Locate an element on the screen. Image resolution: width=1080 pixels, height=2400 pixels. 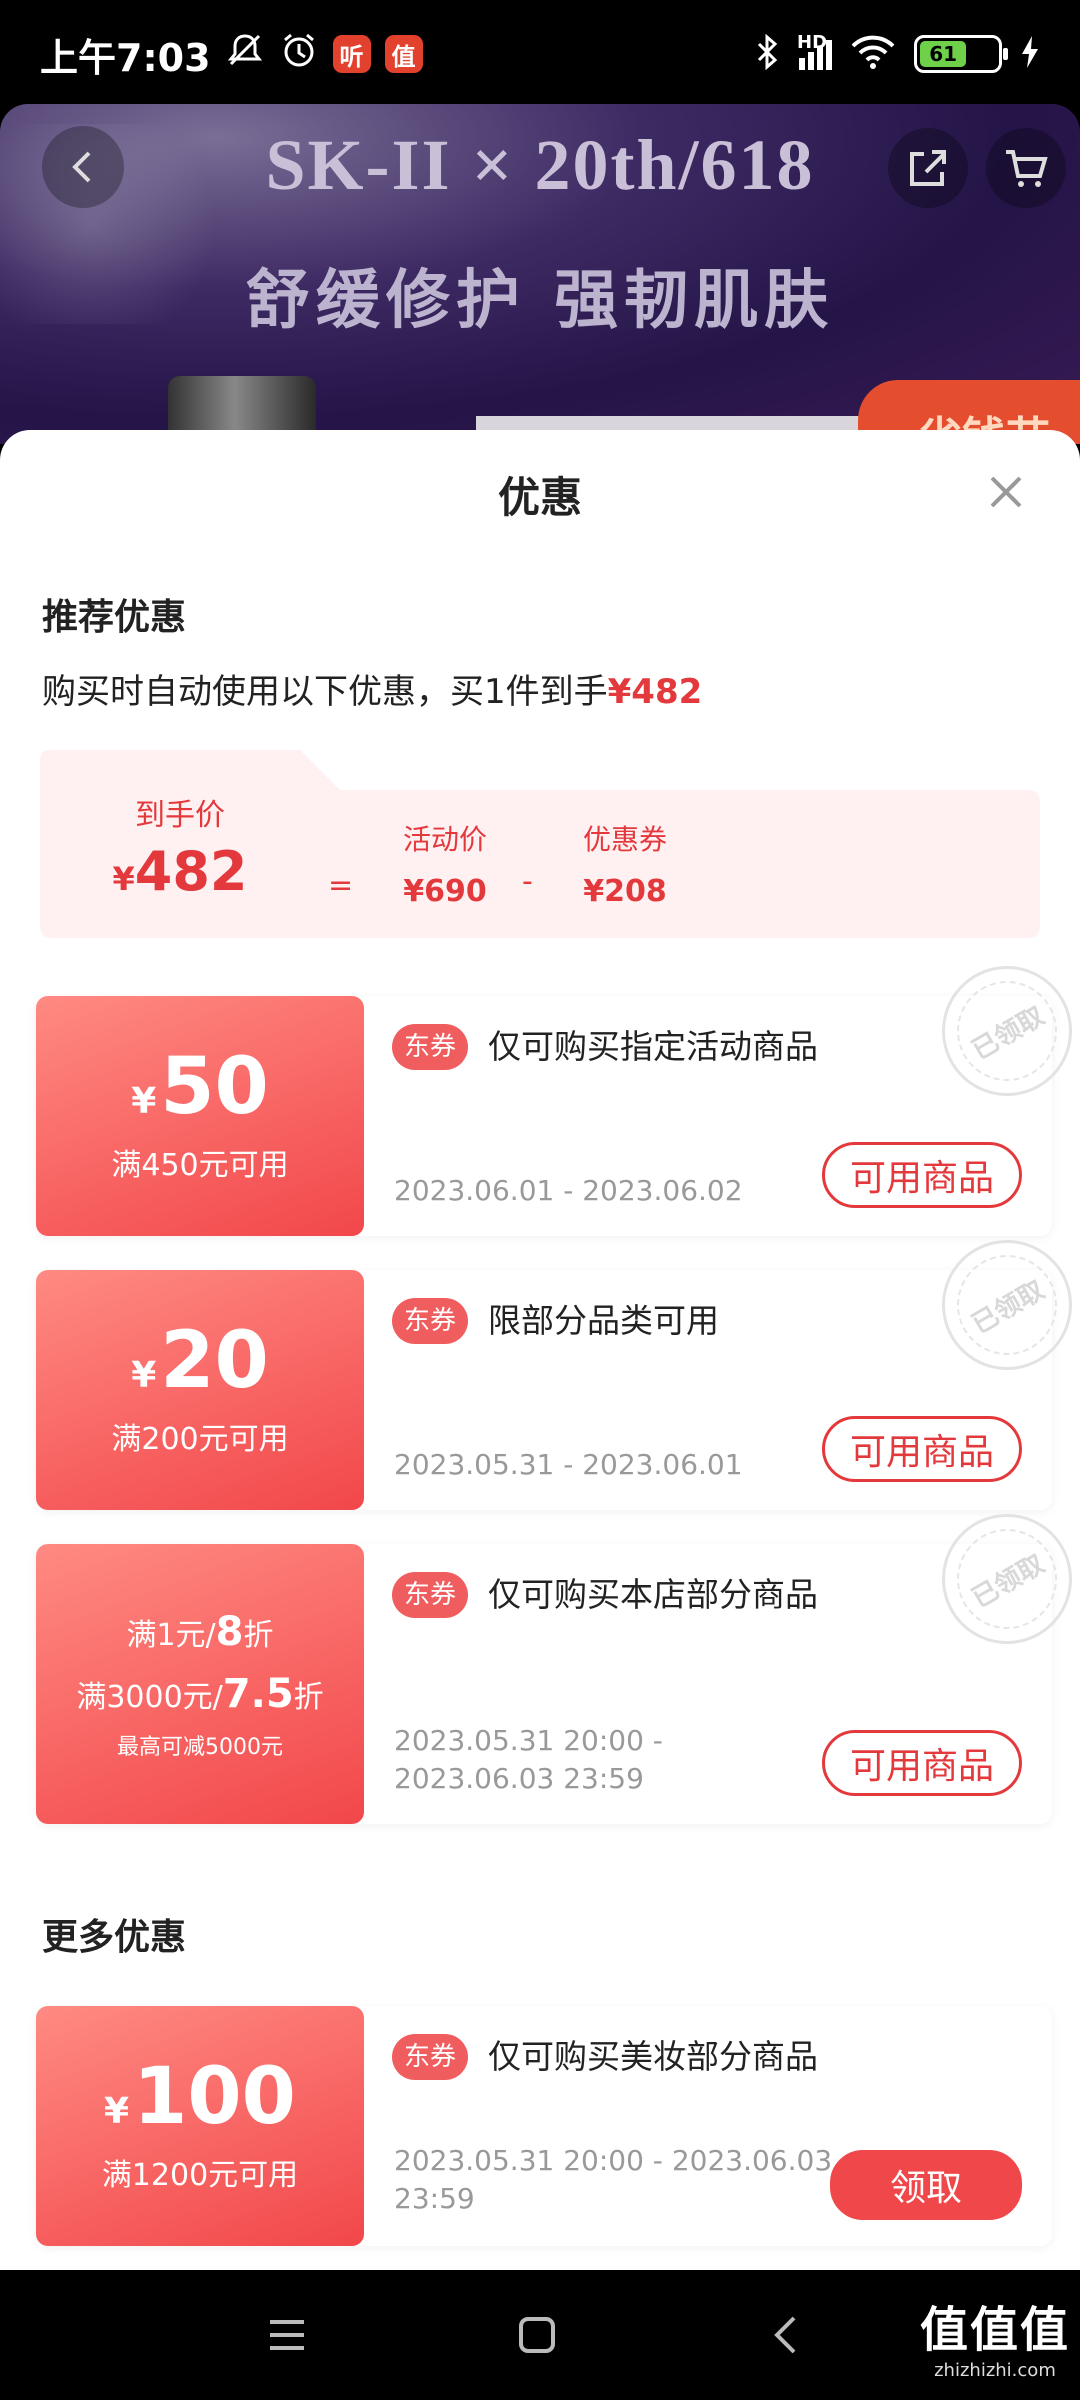
battery-level: 61 is located at coordinates (943, 54).